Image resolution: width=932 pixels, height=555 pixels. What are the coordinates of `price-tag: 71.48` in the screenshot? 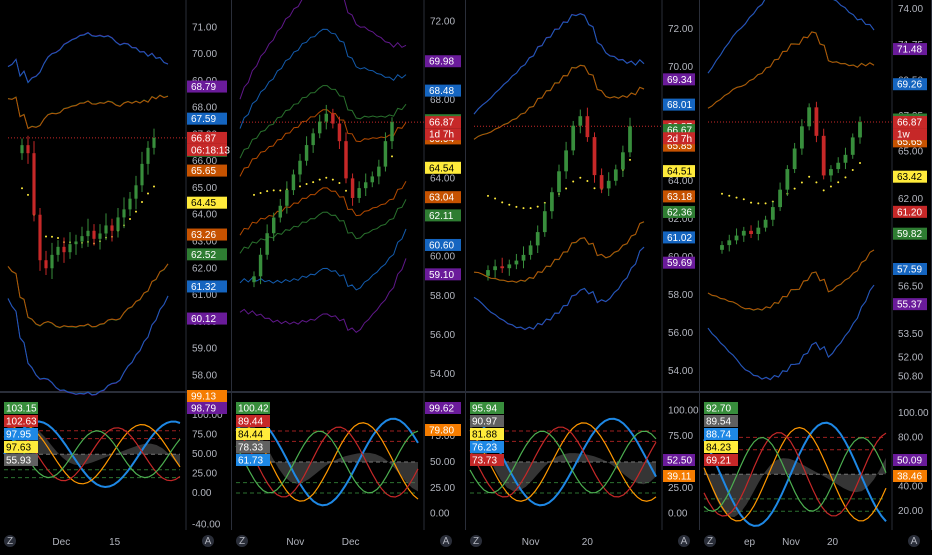 It's located at (910, 49).